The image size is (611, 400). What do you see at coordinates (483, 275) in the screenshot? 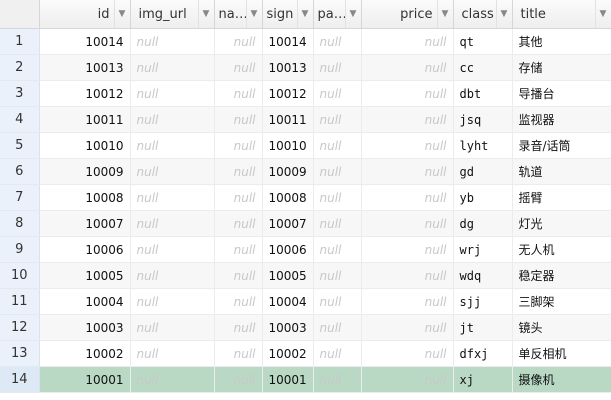
I see `class-cell: wdq` at bounding box center [483, 275].